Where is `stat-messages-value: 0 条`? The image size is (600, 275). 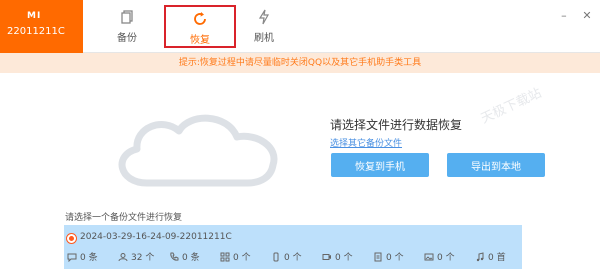 stat-messages-value: 0 条 is located at coordinates (89, 258).